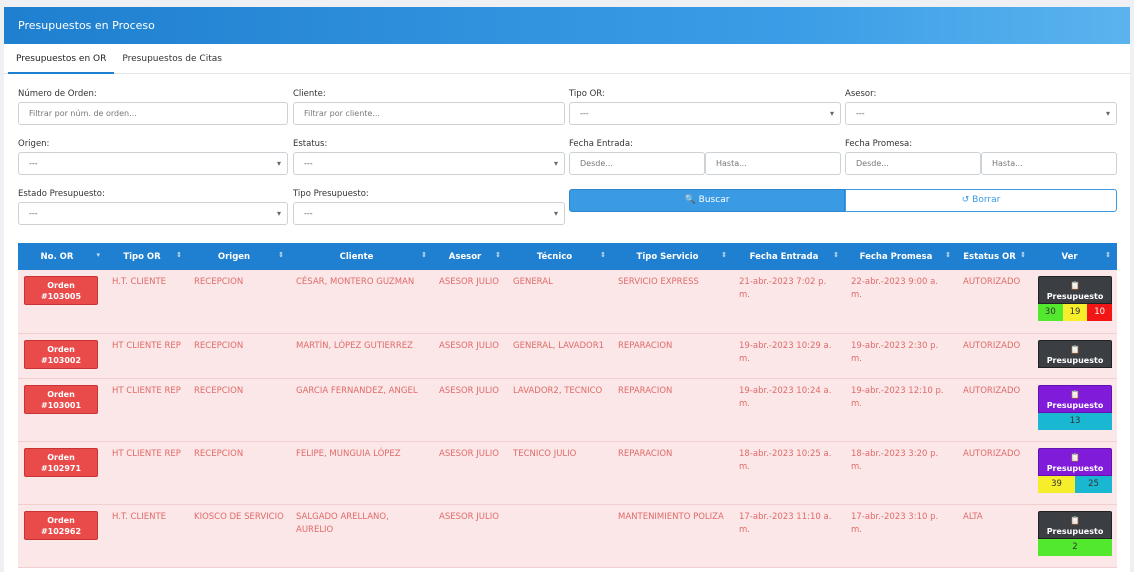  Describe the element at coordinates (567, 25) in the screenshot. I see `panel-header: Presupuestos en Proceso` at that location.